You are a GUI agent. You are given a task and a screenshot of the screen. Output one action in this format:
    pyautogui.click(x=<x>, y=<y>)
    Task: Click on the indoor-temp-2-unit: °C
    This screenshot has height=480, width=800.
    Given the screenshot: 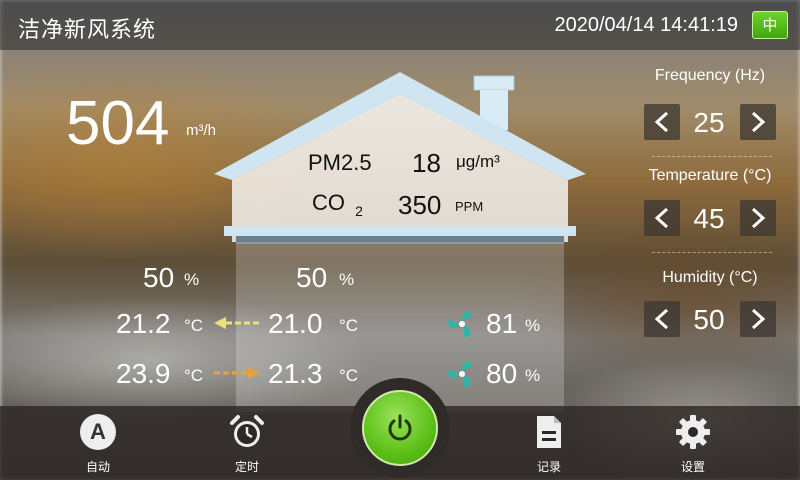 What is the action you would take?
    pyautogui.click(x=349, y=375)
    